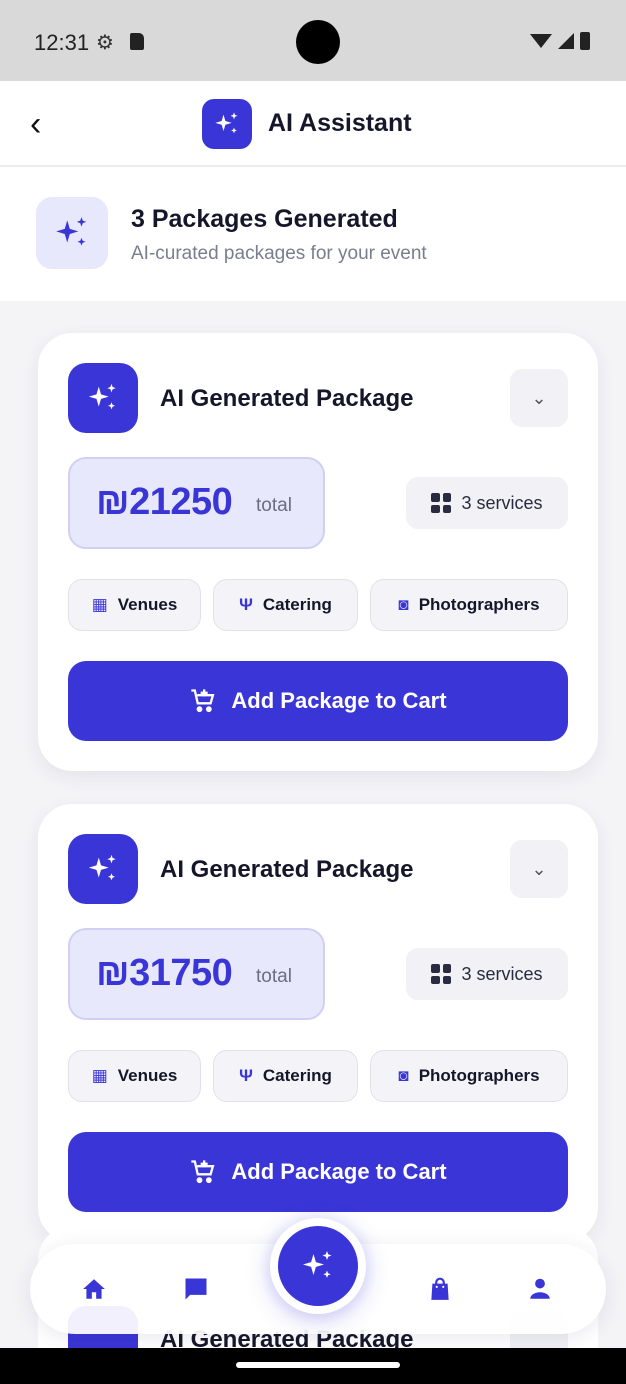  Describe the element at coordinates (279, 253) in the screenshot. I see `summary-subtitle: AI-curated packages for your event` at that location.